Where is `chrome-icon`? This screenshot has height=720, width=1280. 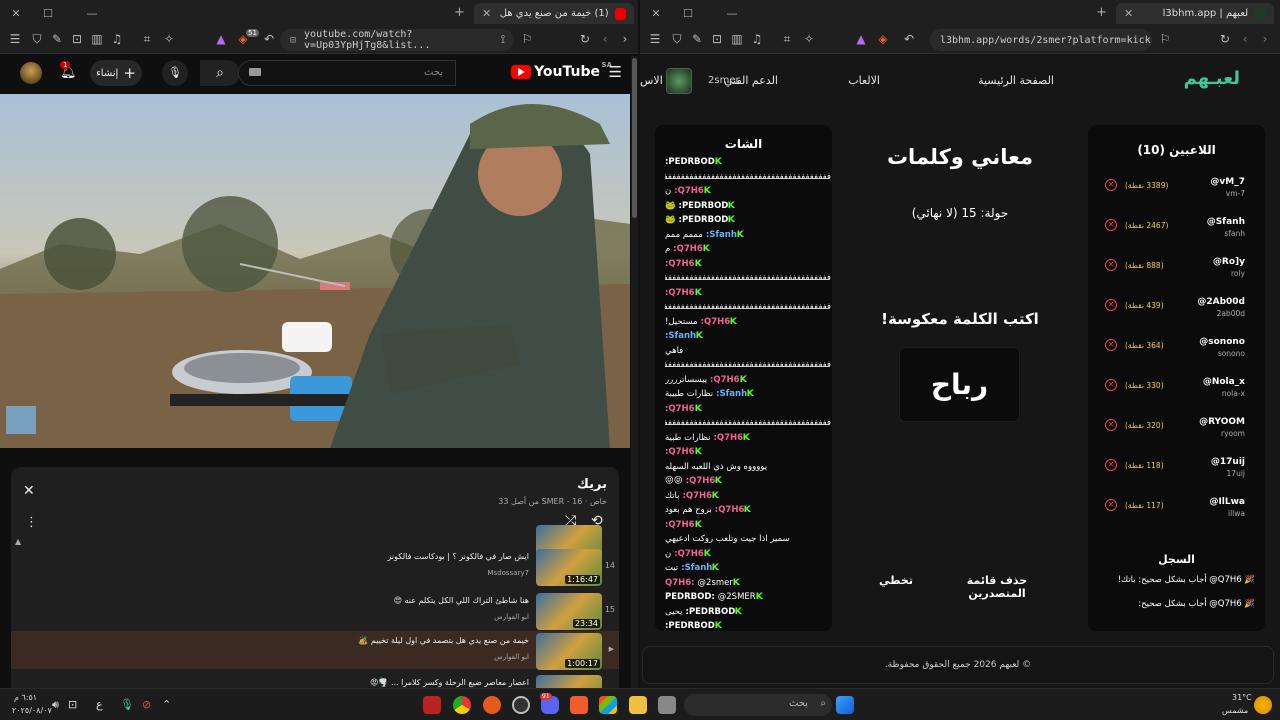
chrome-icon is located at coordinates (462, 705).